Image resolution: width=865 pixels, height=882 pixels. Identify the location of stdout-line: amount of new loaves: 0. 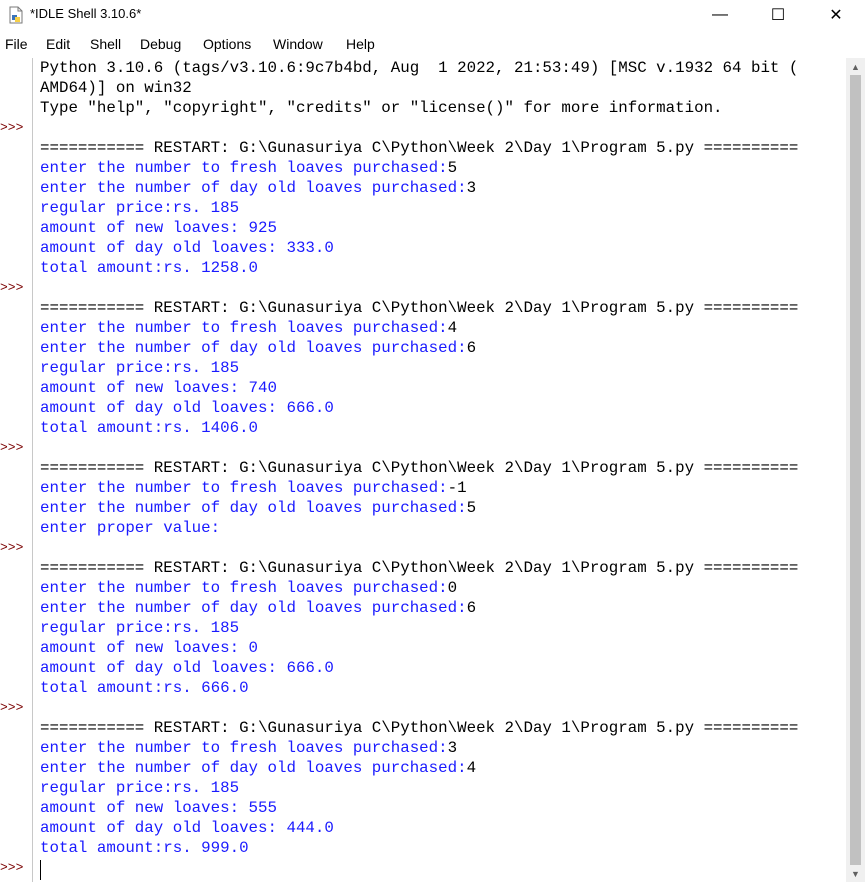
(149, 648).